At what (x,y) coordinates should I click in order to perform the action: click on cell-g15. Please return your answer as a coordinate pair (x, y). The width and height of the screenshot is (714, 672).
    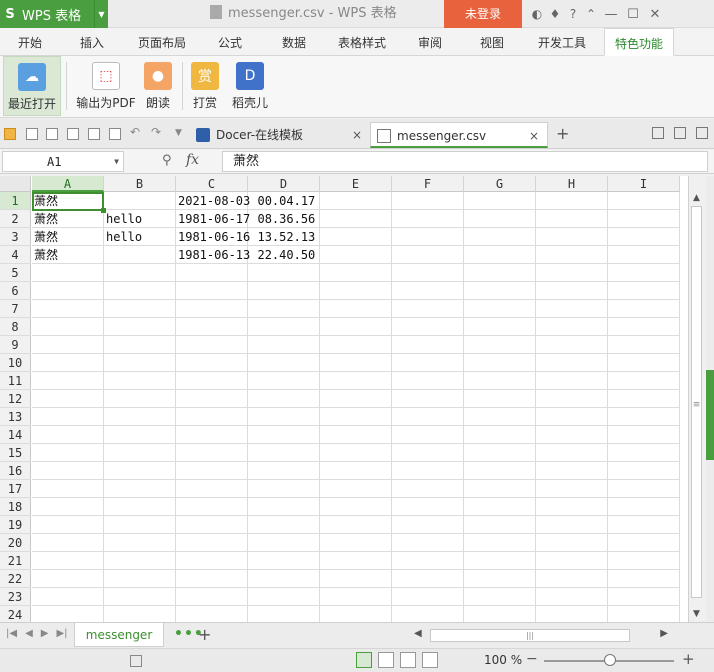
    Looking at the image, I should click on (500, 453).